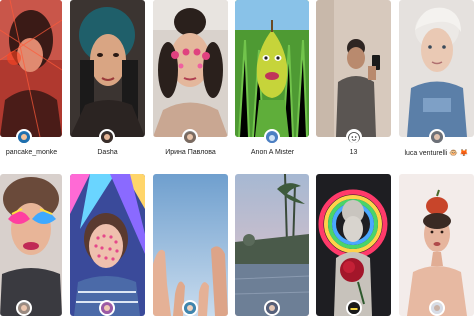 The image size is (474, 316). I want to click on creator-name-6: luca venturelli 🐵 🦊, so click(435, 153).